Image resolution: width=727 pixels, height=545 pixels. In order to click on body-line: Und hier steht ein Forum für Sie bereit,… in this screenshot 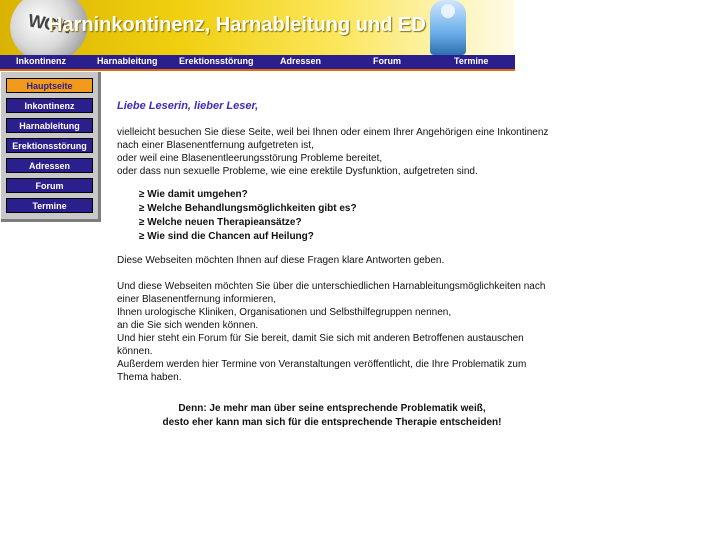, I will do `click(320, 338)`.